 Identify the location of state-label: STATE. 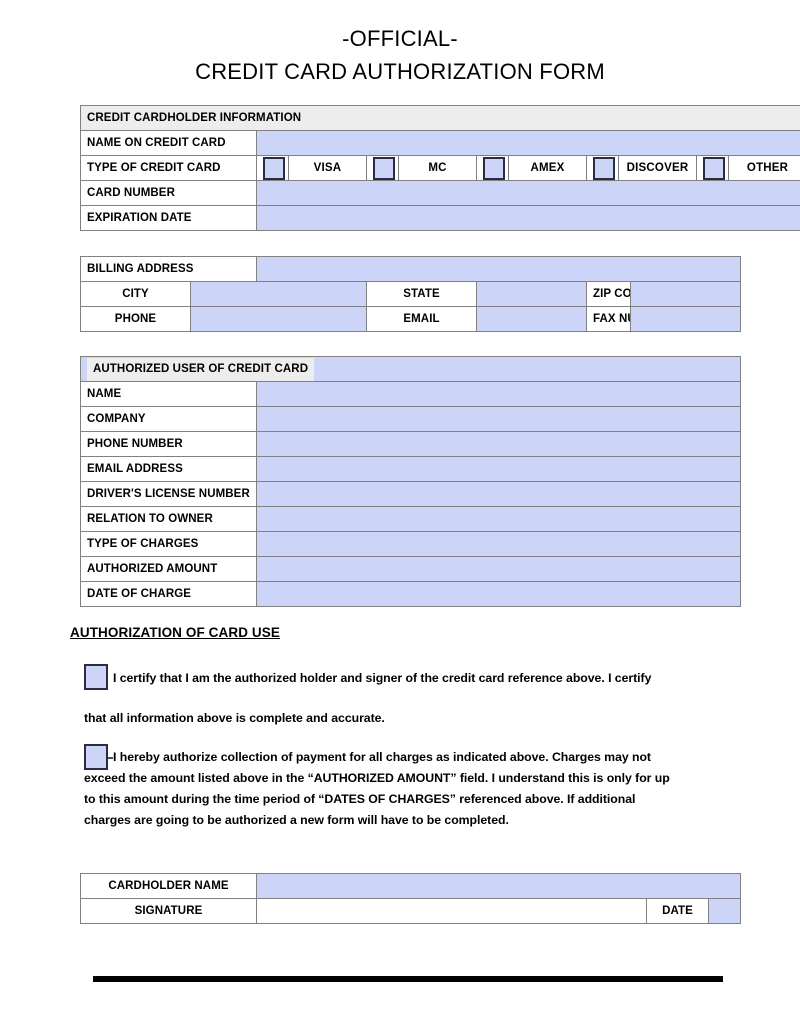
(421, 294).